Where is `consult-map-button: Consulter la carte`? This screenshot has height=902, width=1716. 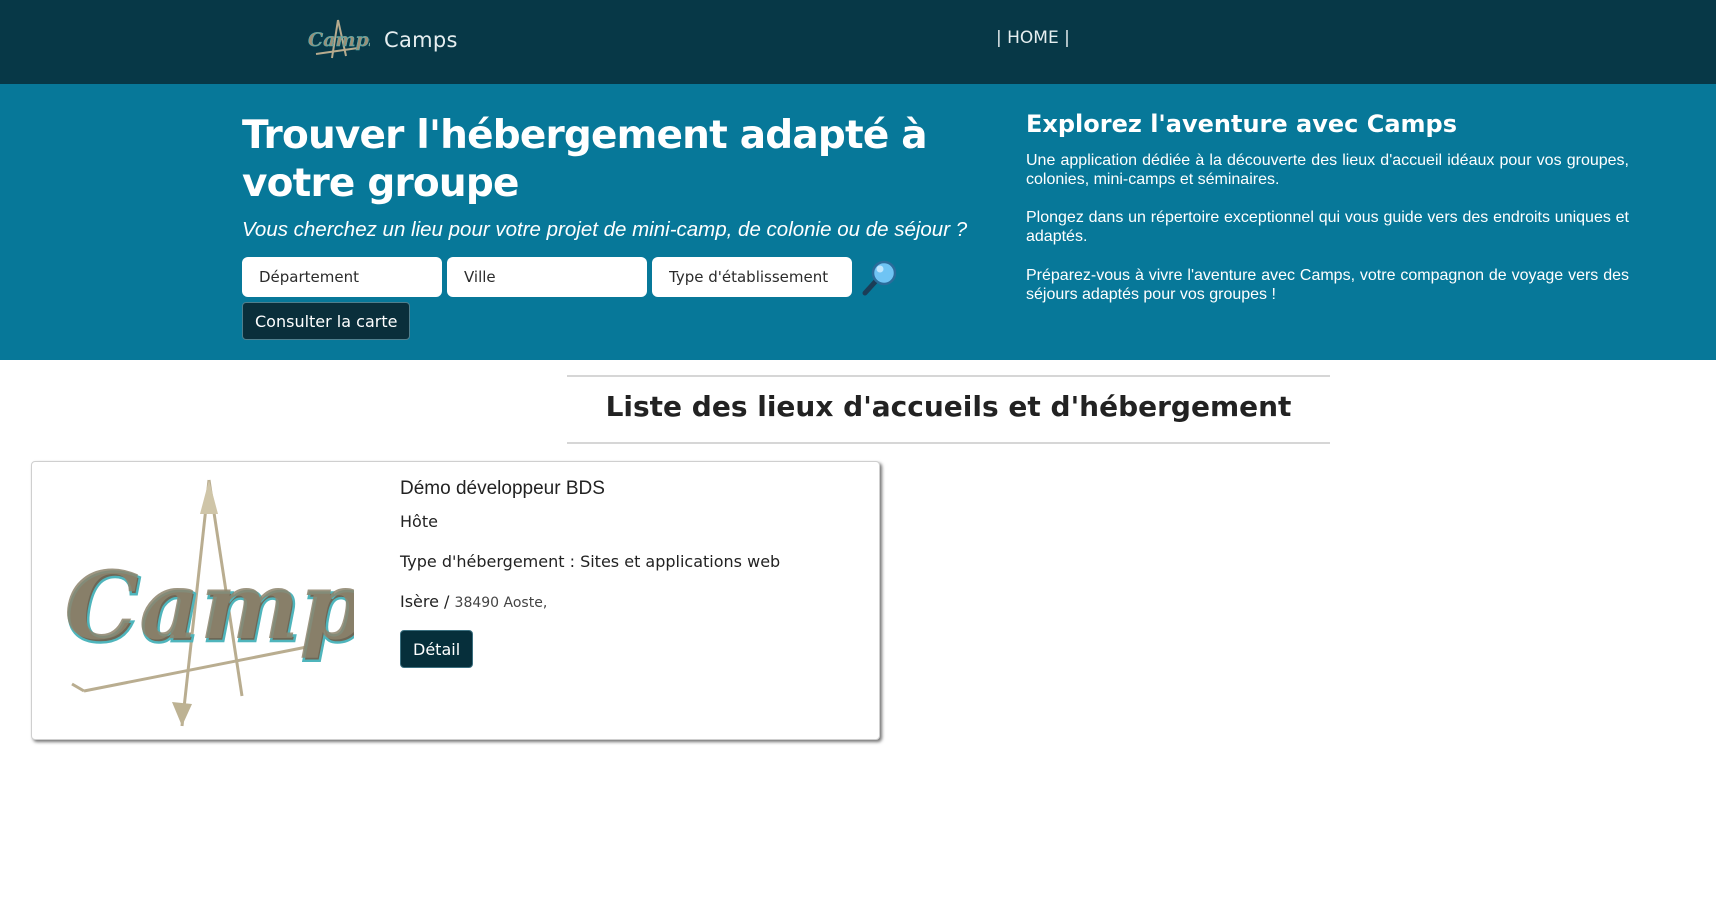
consult-map-button: Consulter la carte is located at coordinates (326, 321).